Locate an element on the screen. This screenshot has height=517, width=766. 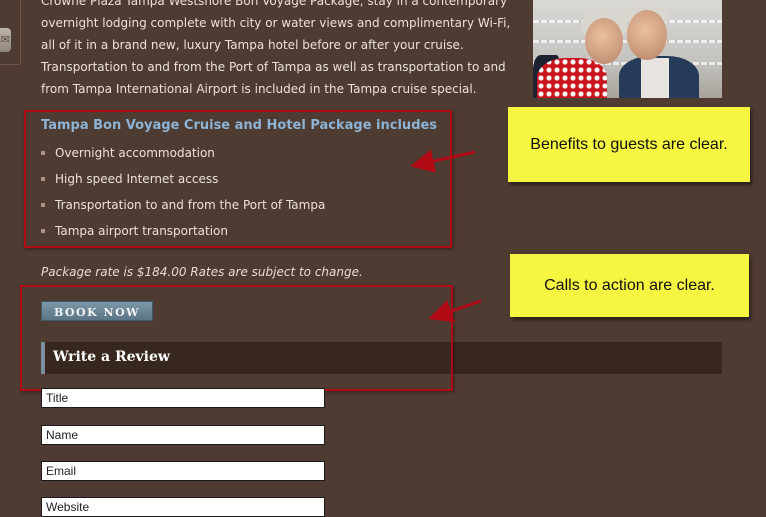
couple-photo is located at coordinates (627, 49).